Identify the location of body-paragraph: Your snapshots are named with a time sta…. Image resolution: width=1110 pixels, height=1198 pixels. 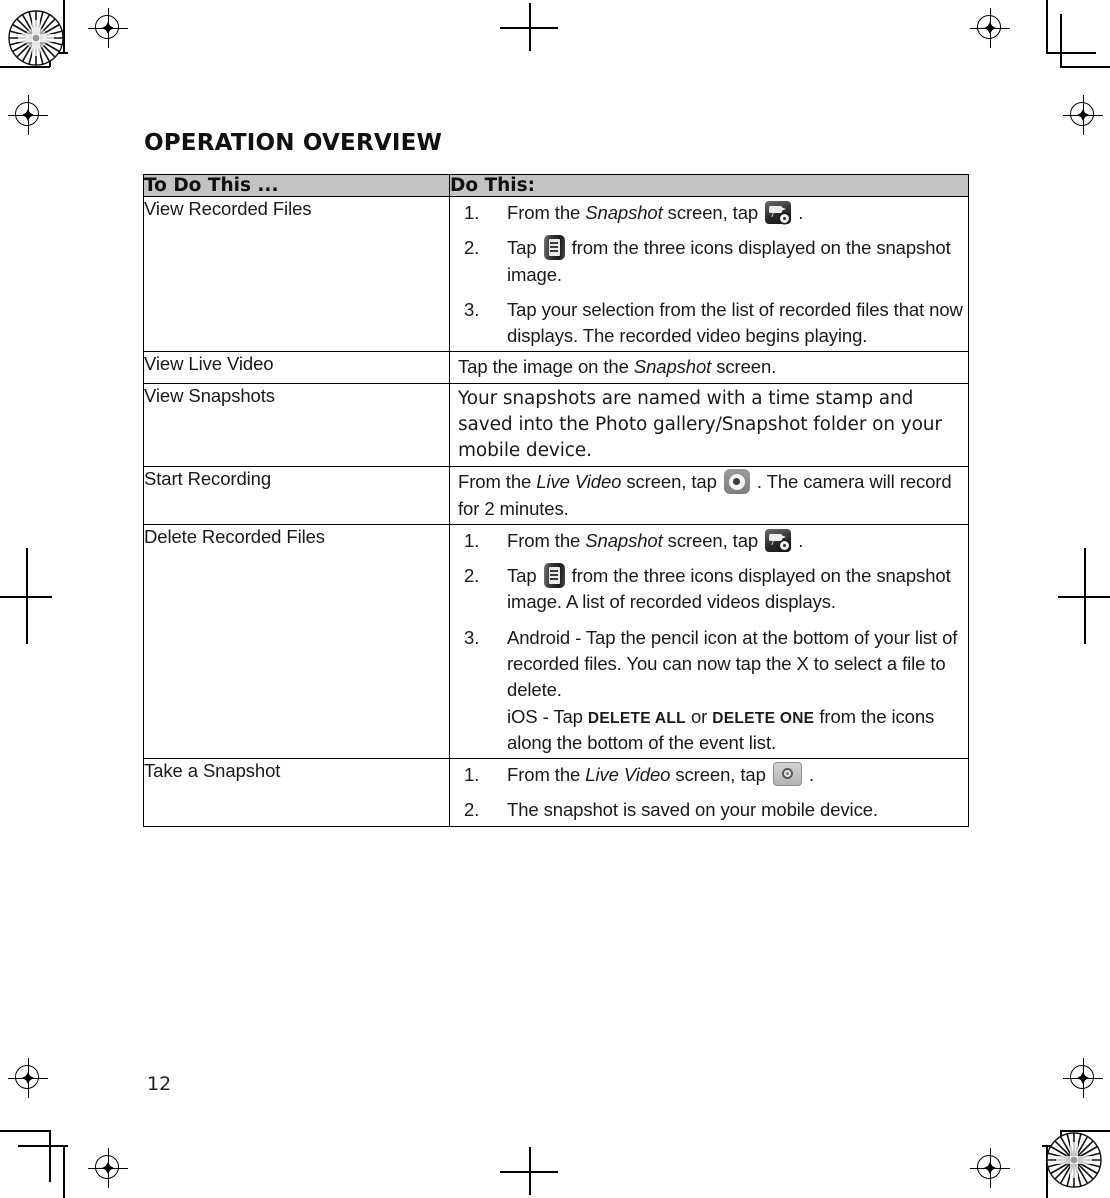
(700, 424).